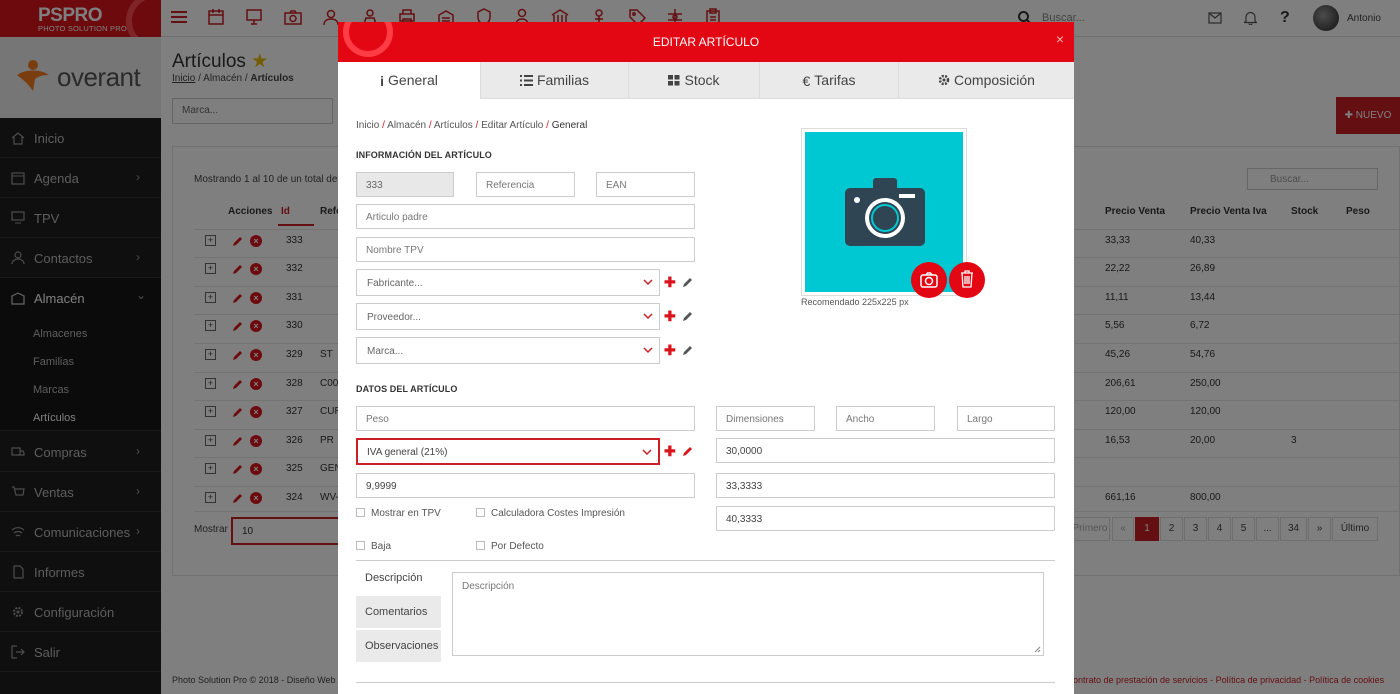 This screenshot has width=1400, height=694. I want to click on edit-iva-icon, so click(687, 451).